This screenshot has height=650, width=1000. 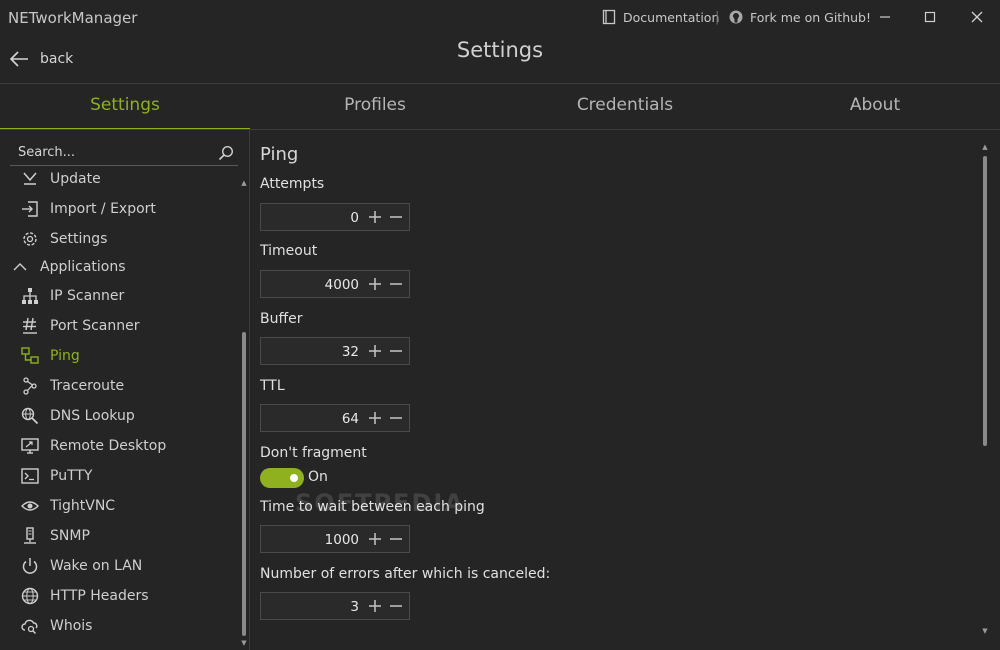 What do you see at coordinates (281, 319) in the screenshot?
I see `buffer-label: Buffer` at bounding box center [281, 319].